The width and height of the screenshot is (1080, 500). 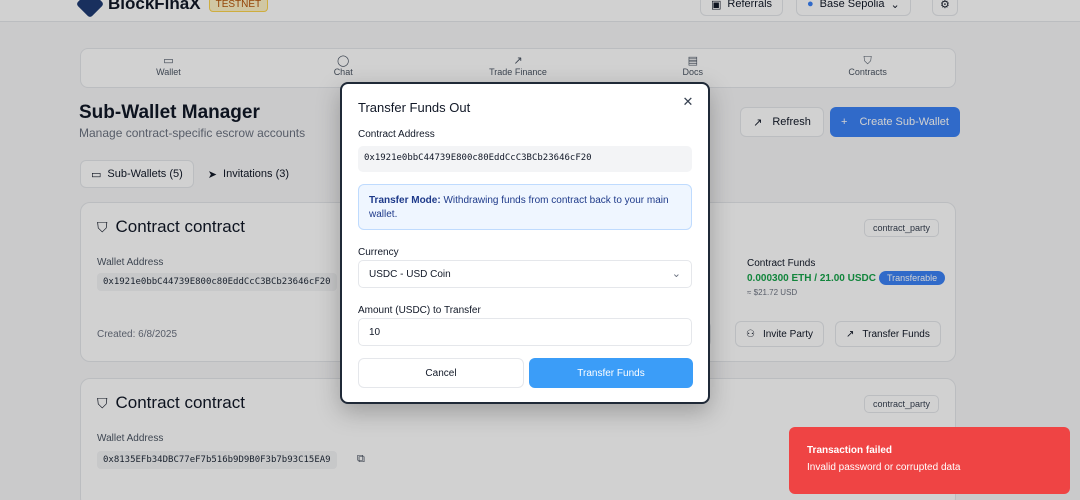 I want to click on currency-value: USDC - USD Coin, so click(x=410, y=274).